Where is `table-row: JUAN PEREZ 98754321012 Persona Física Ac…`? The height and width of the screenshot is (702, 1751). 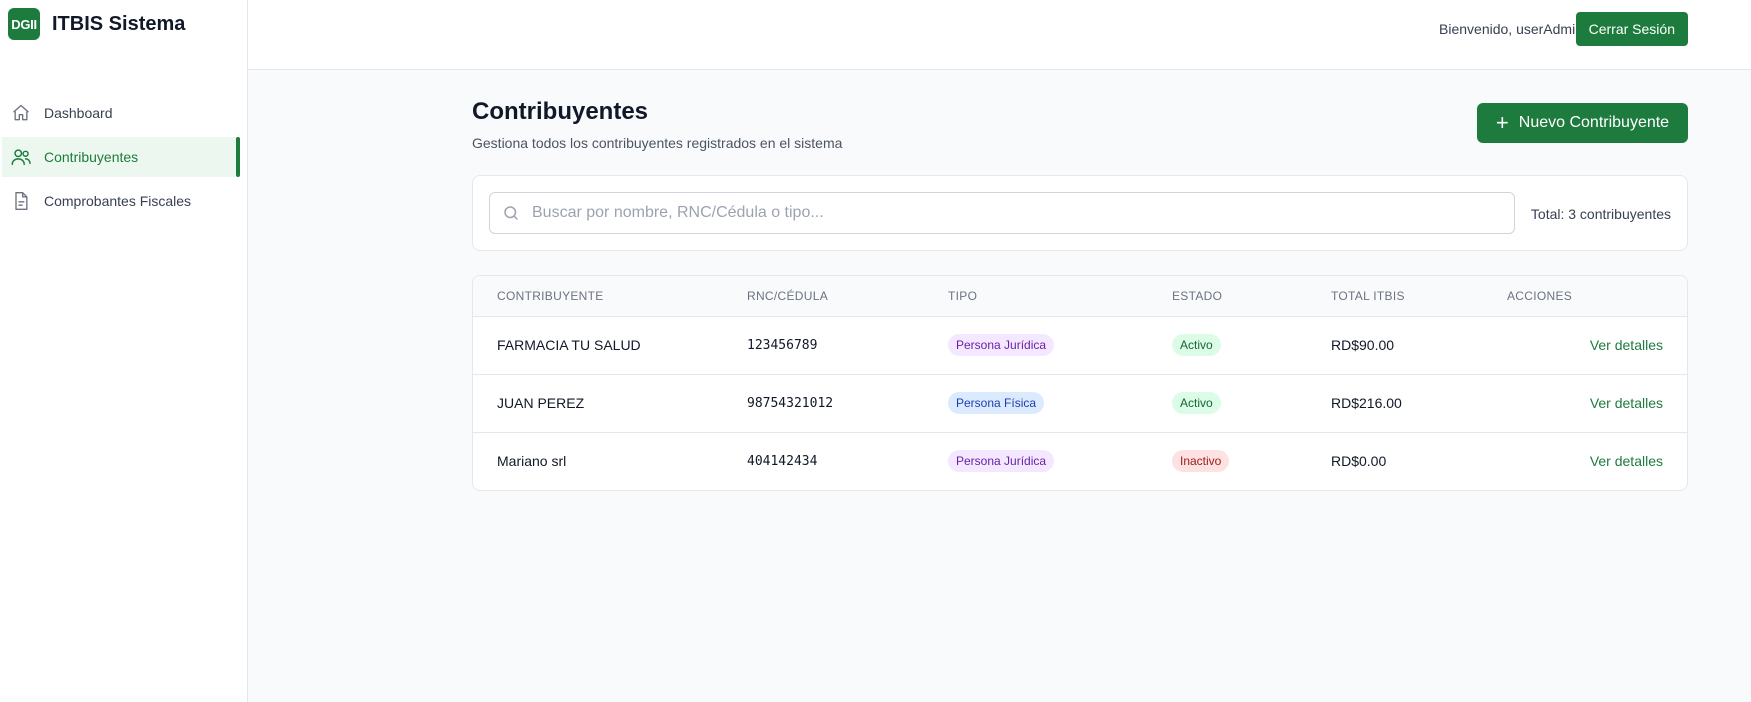 table-row: JUAN PEREZ 98754321012 Persona Física Ac… is located at coordinates (1080, 403).